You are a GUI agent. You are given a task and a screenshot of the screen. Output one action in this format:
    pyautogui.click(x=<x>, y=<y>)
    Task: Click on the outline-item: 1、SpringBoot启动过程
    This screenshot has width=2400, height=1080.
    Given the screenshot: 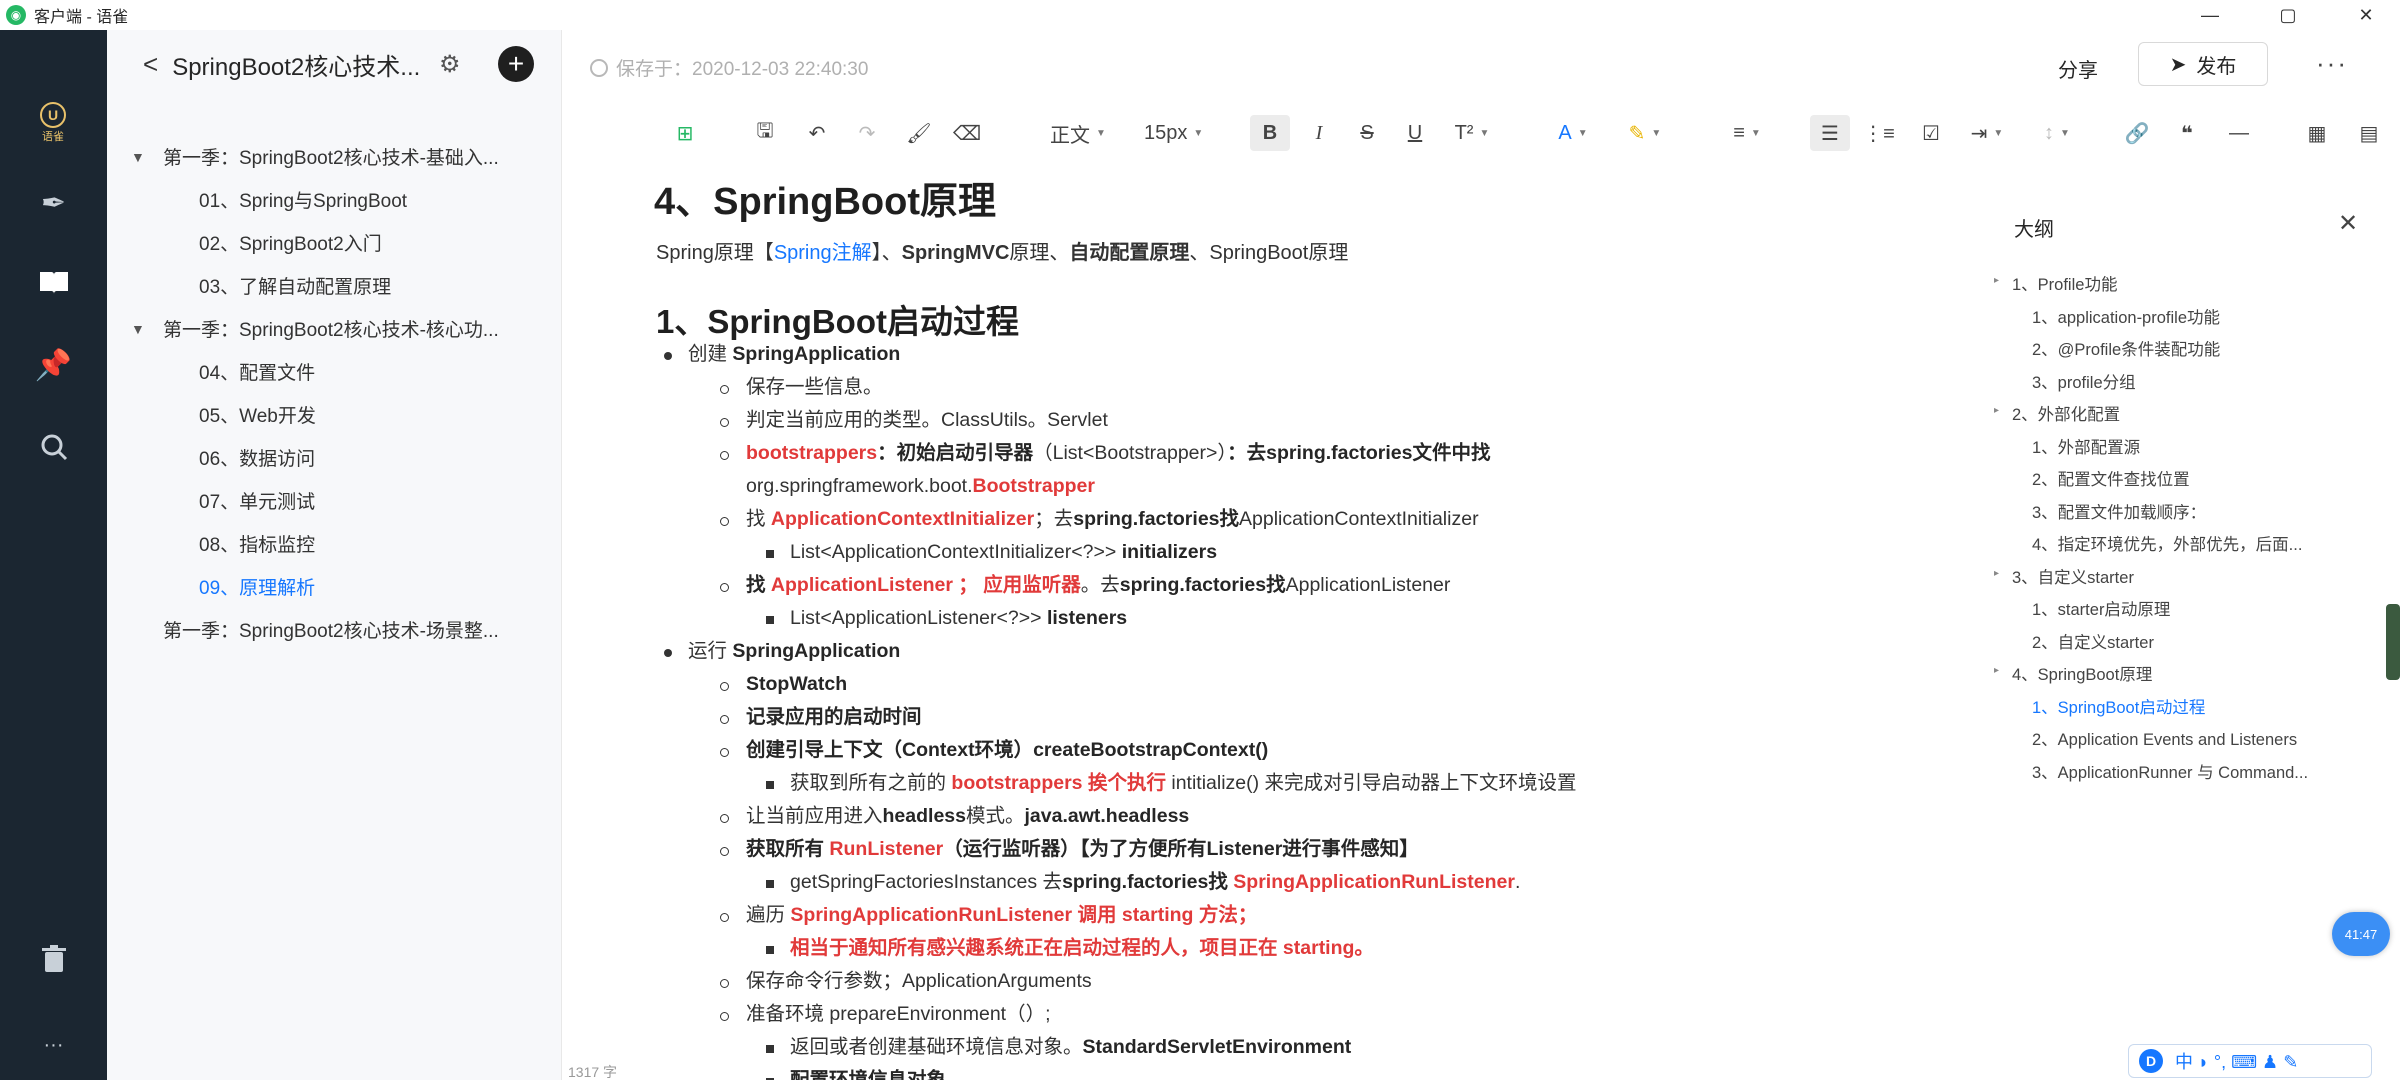 What is the action you would take?
    pyautogui.click(x=2118, y=708)
    